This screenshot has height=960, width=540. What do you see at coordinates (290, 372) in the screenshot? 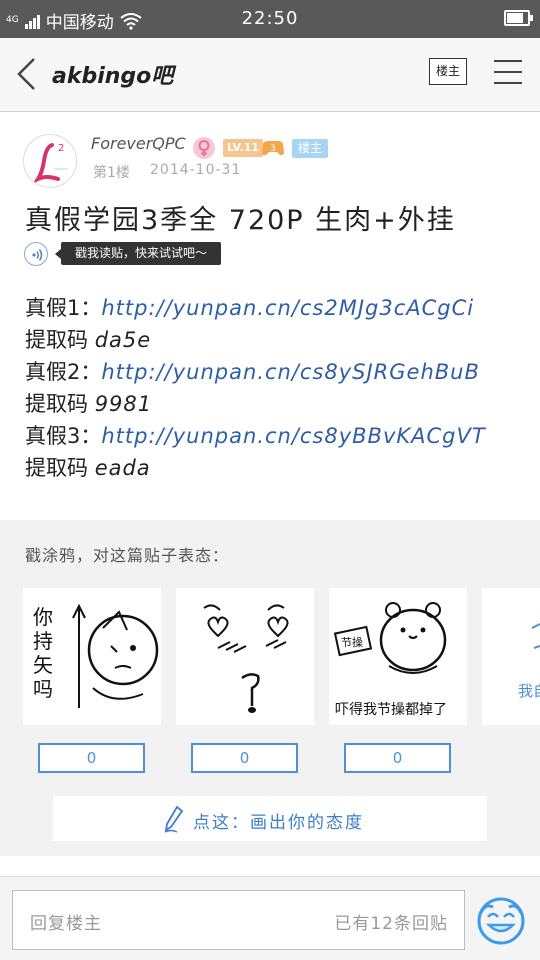
I see `share-link: http://yunpan.cn/cs8ySJRGehBuB` at bounding box center [290, 372].